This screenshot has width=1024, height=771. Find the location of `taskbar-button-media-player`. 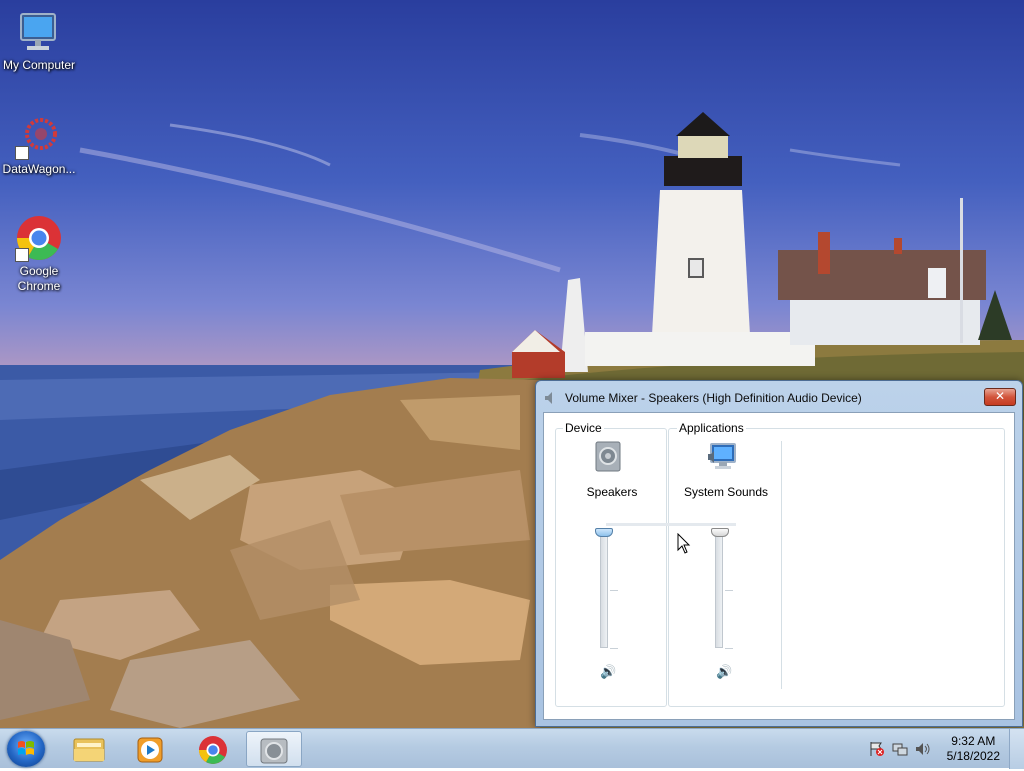

taskbar-button-media-player is located at coordinates (150, 749).